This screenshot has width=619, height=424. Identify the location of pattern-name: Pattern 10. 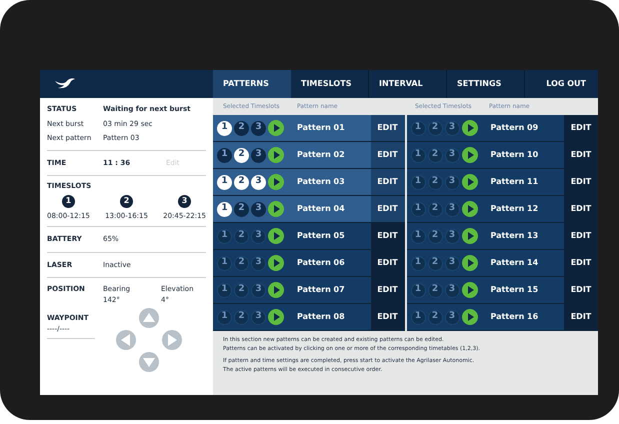
(515, 155).